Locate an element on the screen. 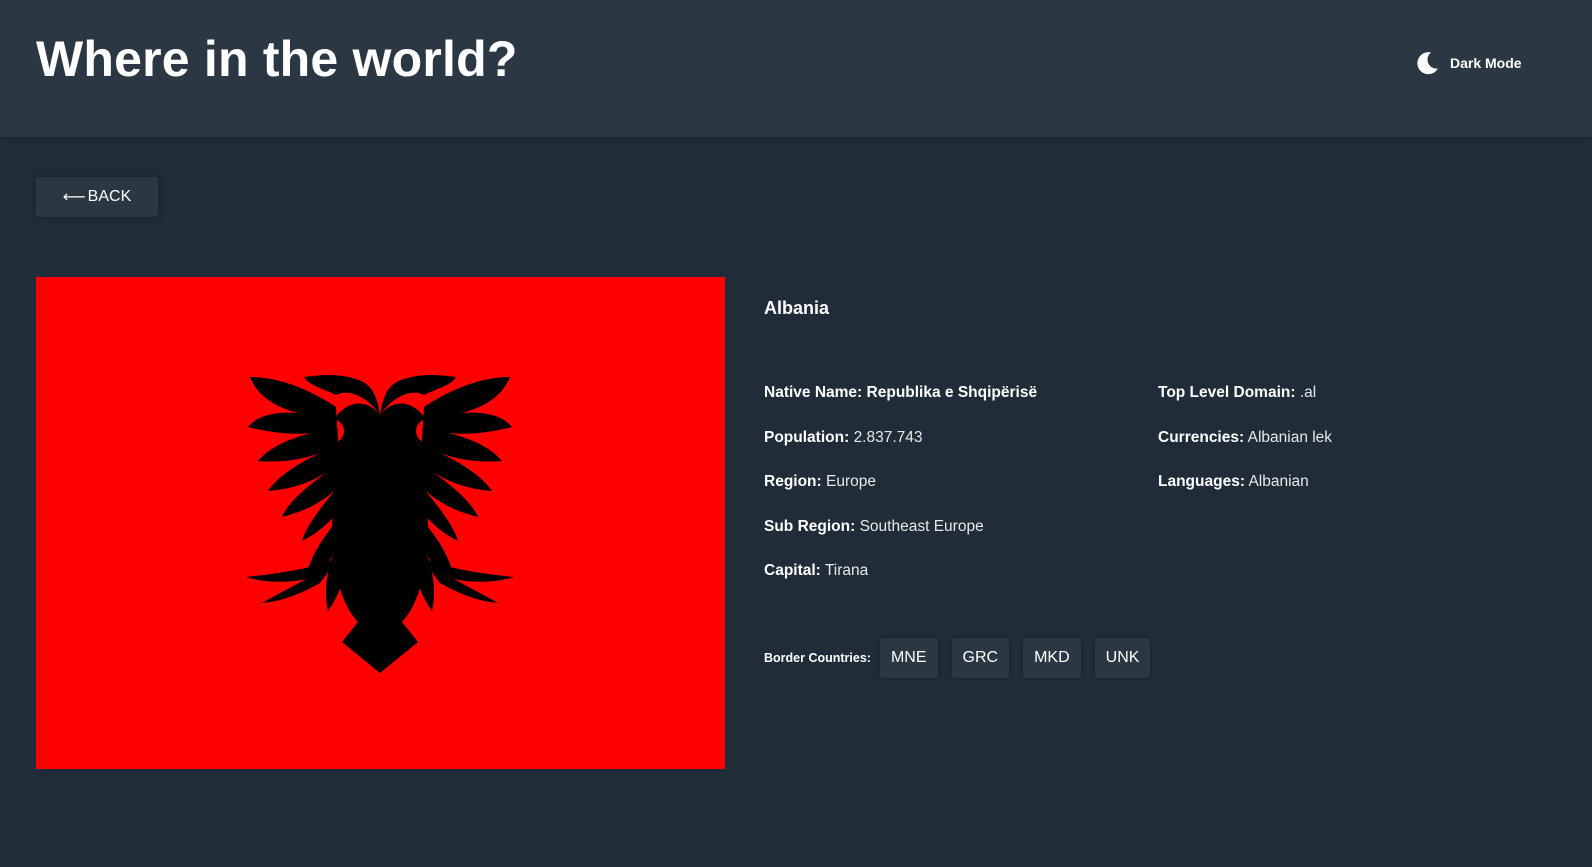 This screenshot has height=867, width=1592. dark-mode-toggle: Dark Mode is located at coordinates (1468, 63).